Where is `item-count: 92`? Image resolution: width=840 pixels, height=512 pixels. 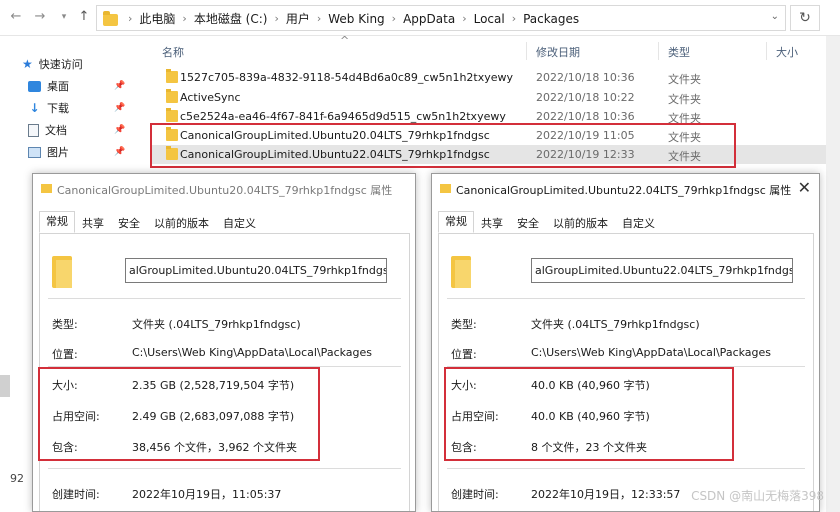
item-count: 92 is located at coordinates (17, 478).